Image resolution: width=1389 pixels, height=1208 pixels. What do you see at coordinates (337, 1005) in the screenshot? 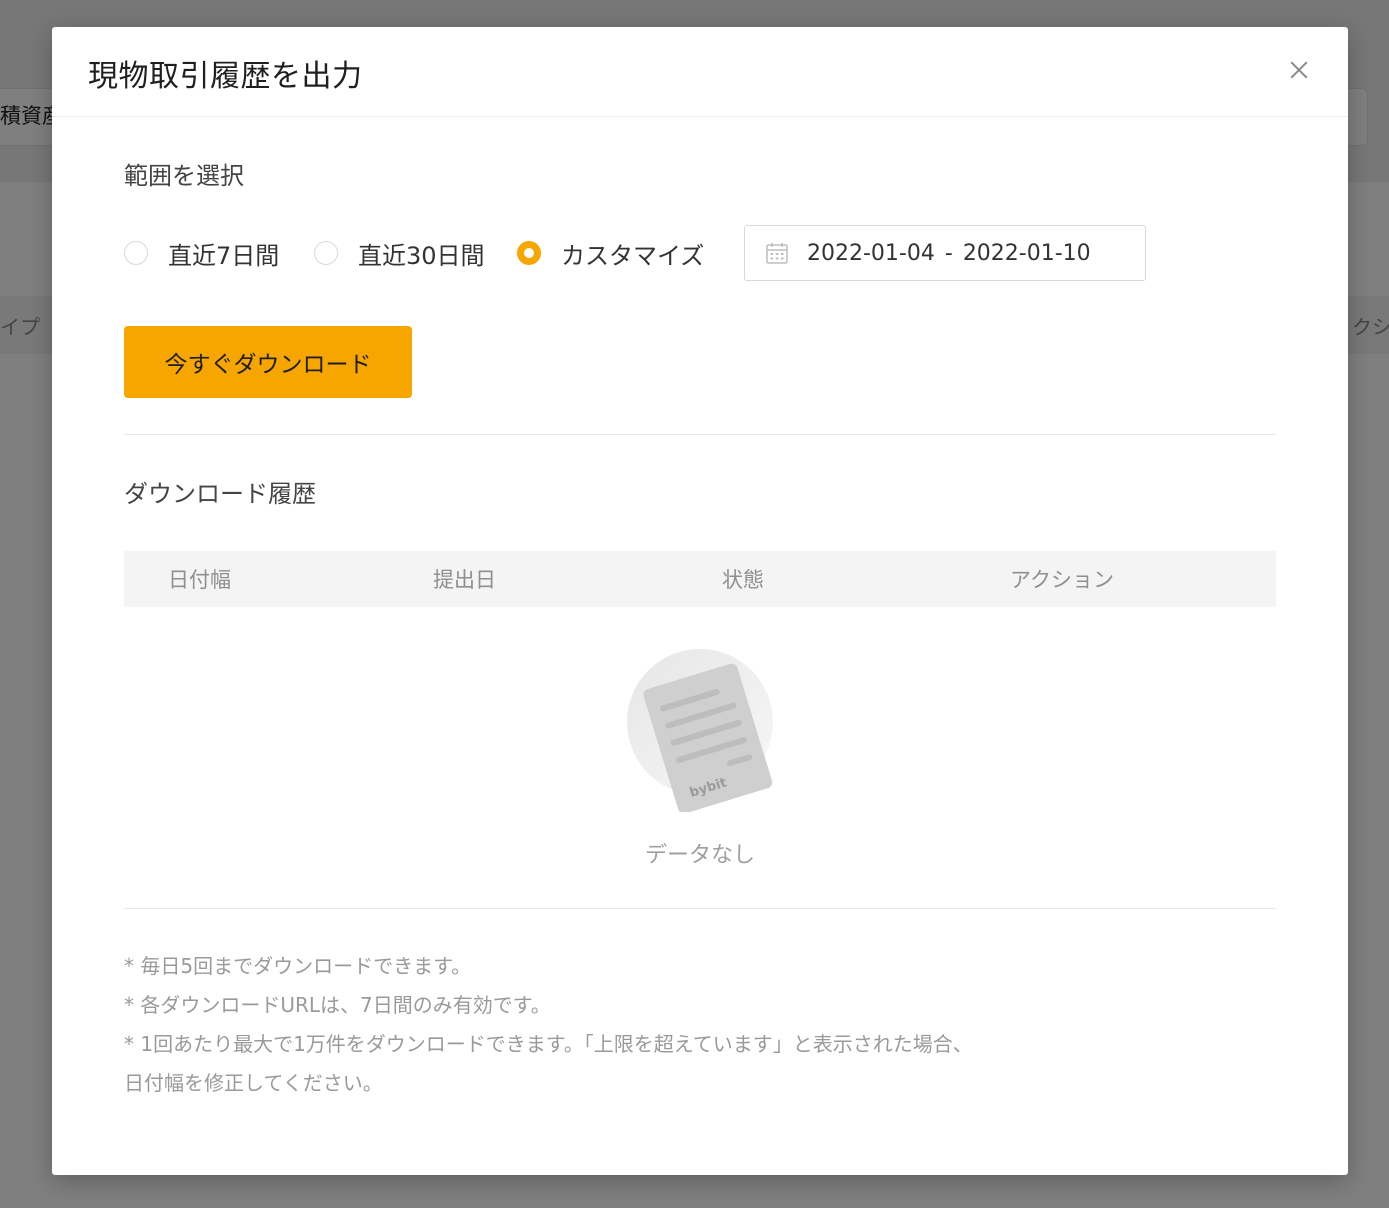
I see `note-item: * 各ダウンロードURLは、7日間のみ有効です。` at bounding box center [337, 1005].